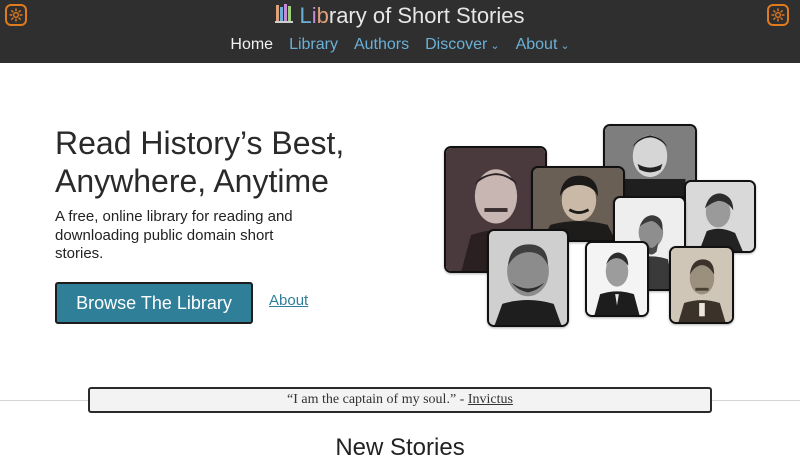 The image size is (800, 462). What do you see at coordinates (251, 45) in the screenshot?
I see `nav-home: Home` at bounding box center [251, 45].